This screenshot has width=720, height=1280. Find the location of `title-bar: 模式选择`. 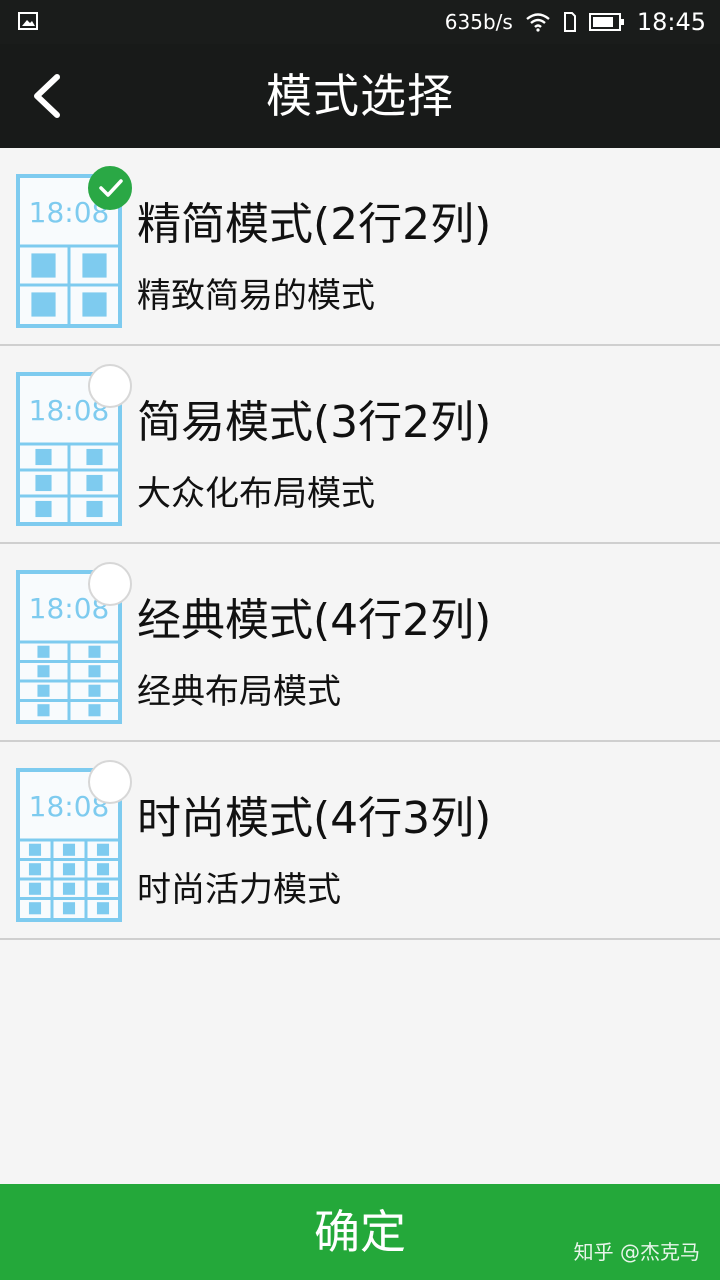

title-bar: 模式选择 is located at coordinates (360, 96).